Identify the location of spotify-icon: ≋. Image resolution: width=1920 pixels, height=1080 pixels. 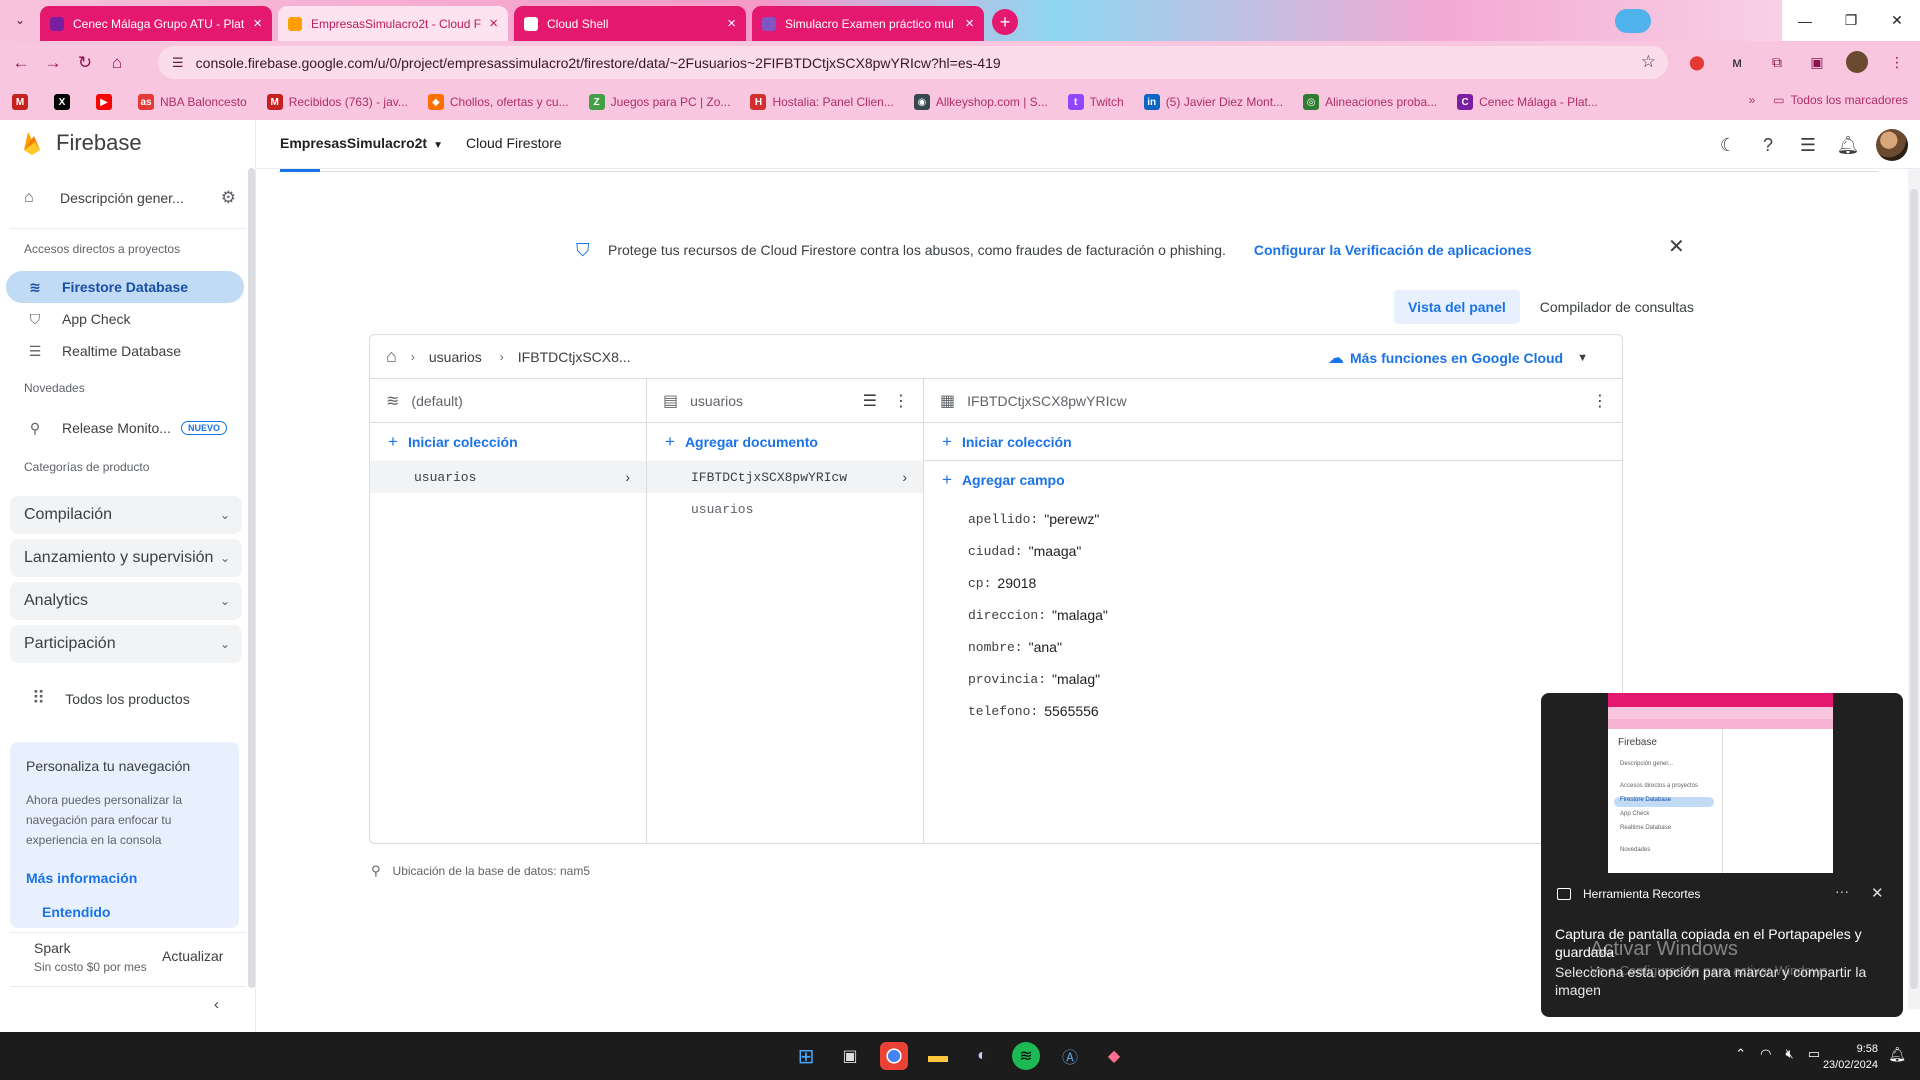
(1026, 1056).